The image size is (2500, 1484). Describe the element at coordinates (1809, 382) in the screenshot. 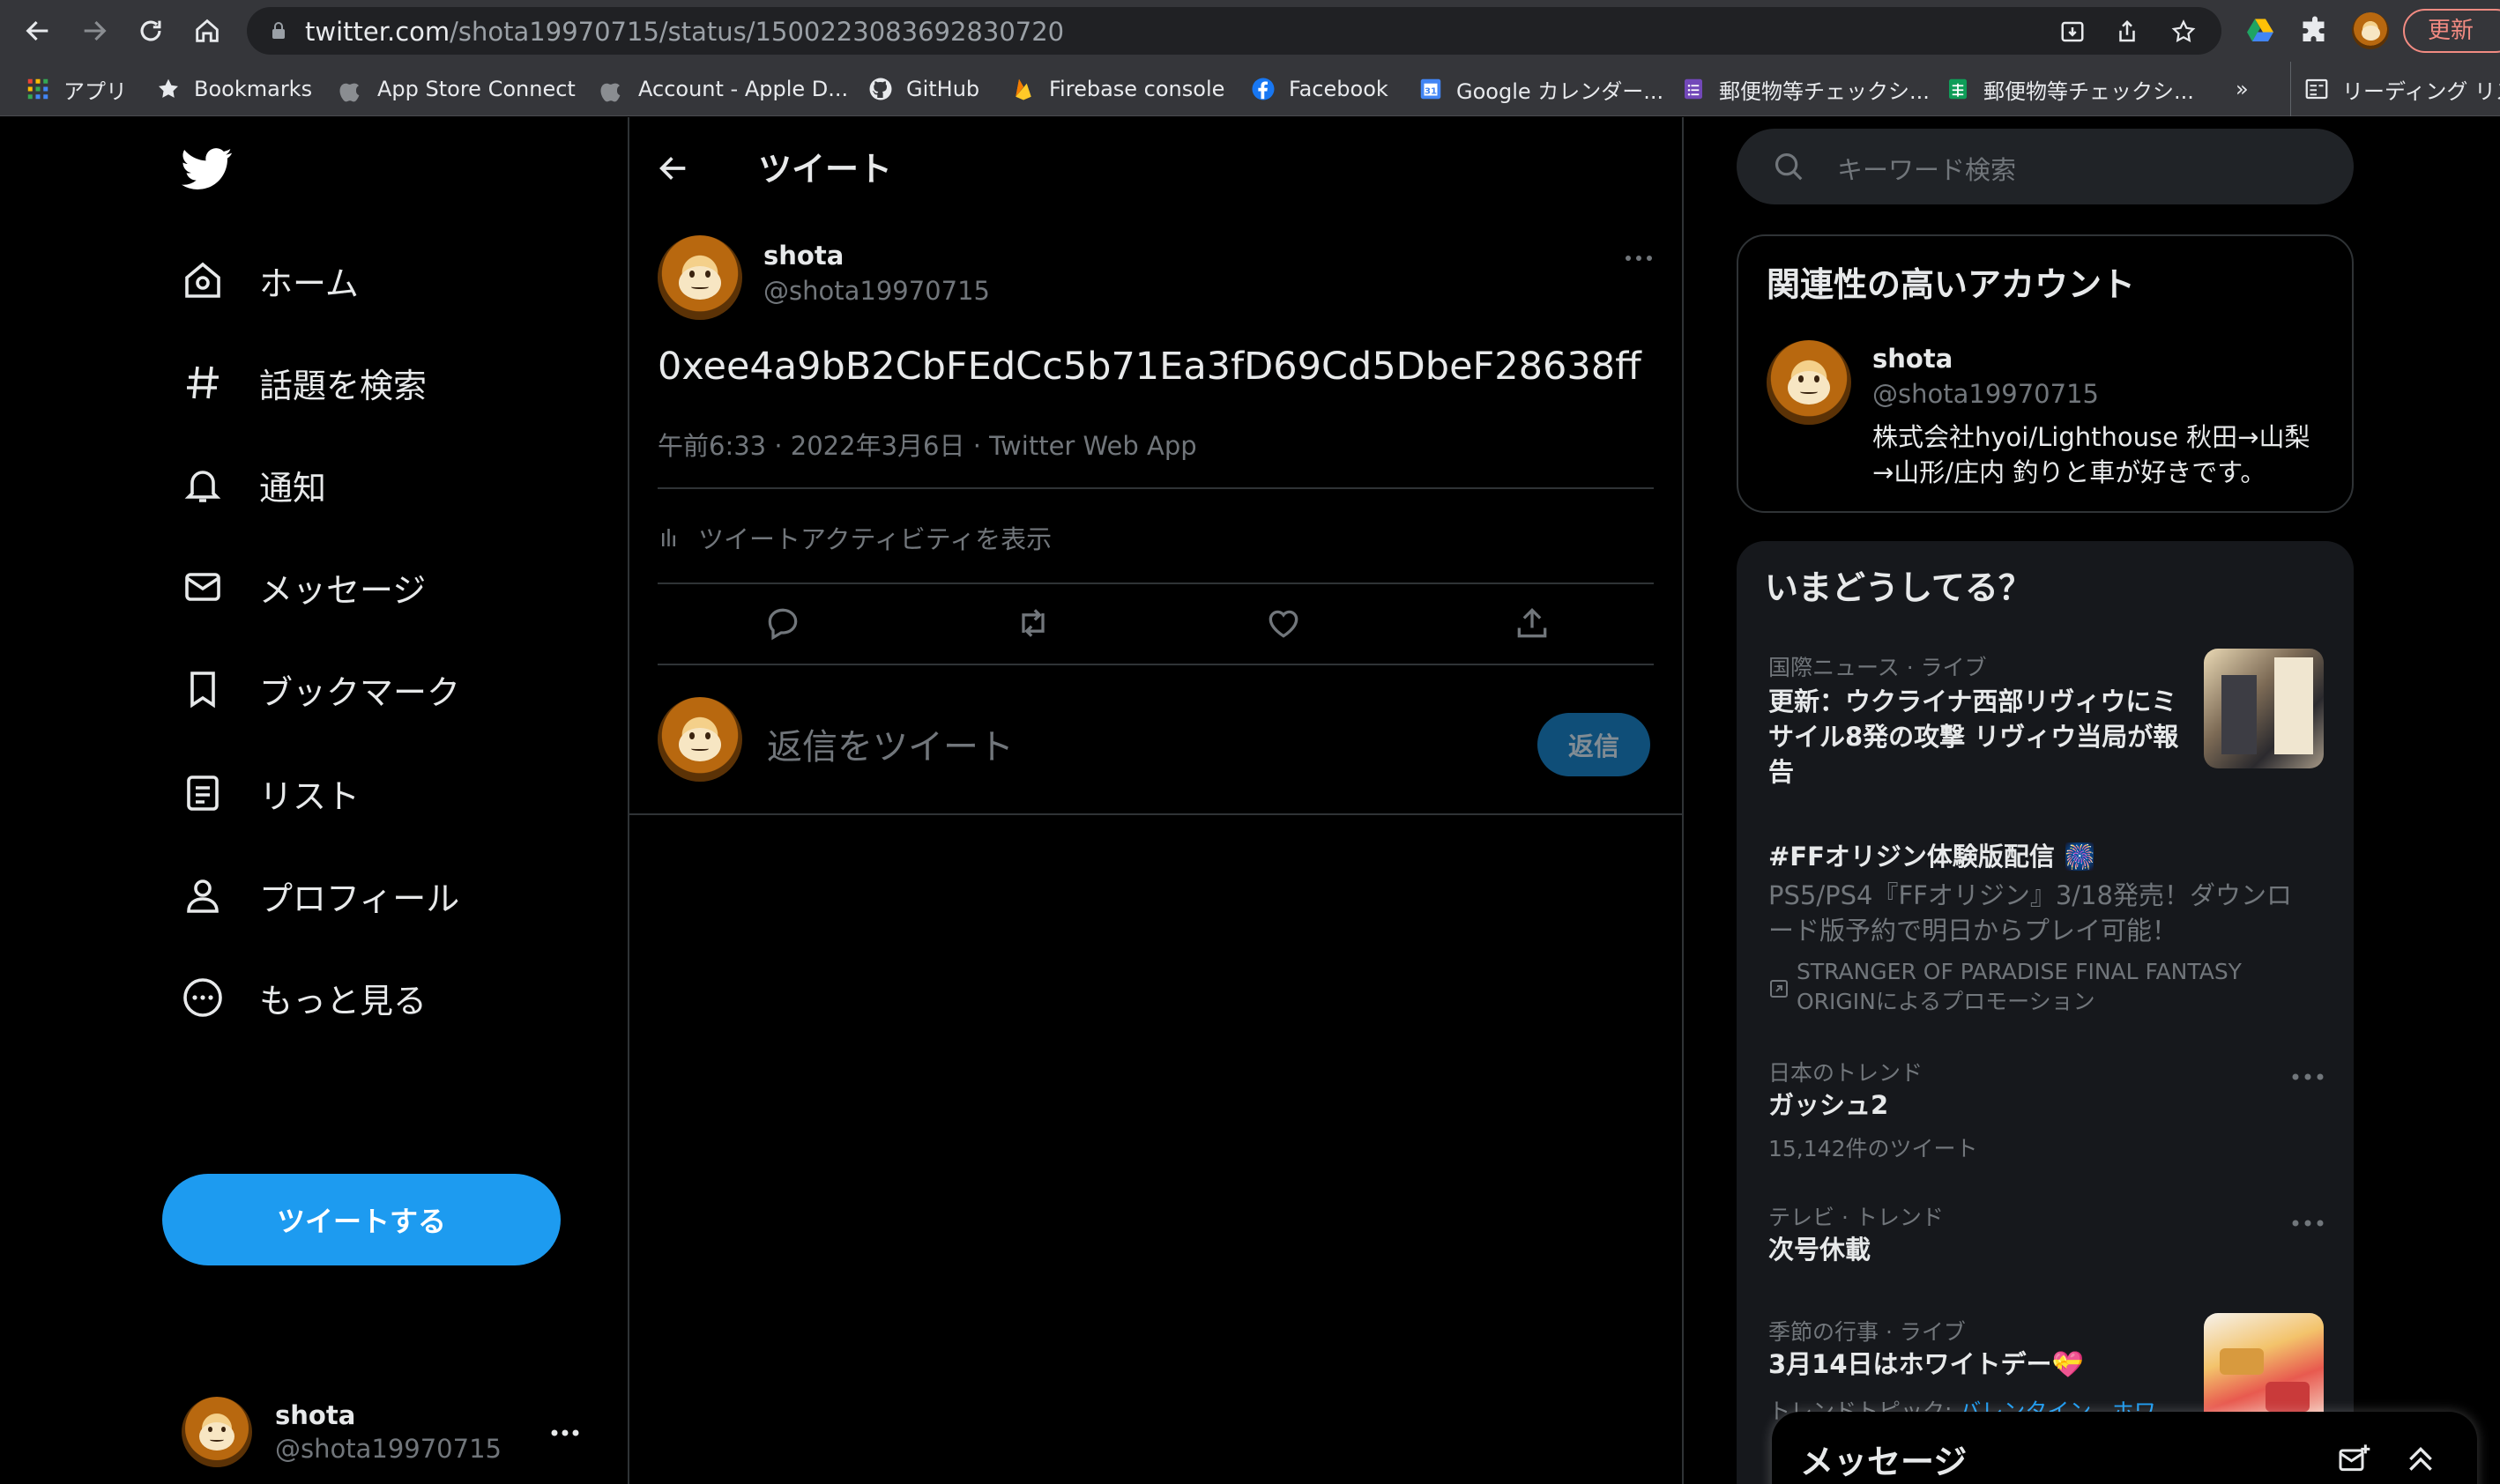

I see `related-avatar` at that location.